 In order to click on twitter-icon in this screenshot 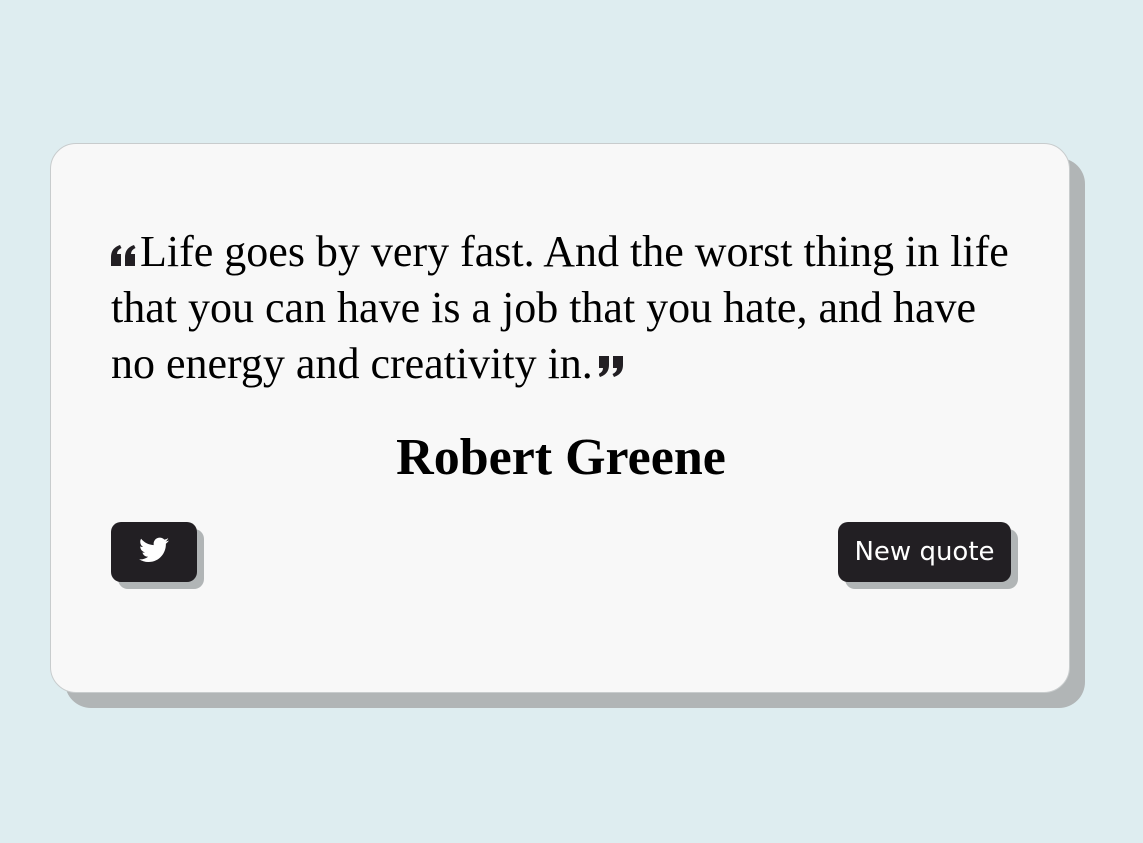, I will do `click(154, 552)`.